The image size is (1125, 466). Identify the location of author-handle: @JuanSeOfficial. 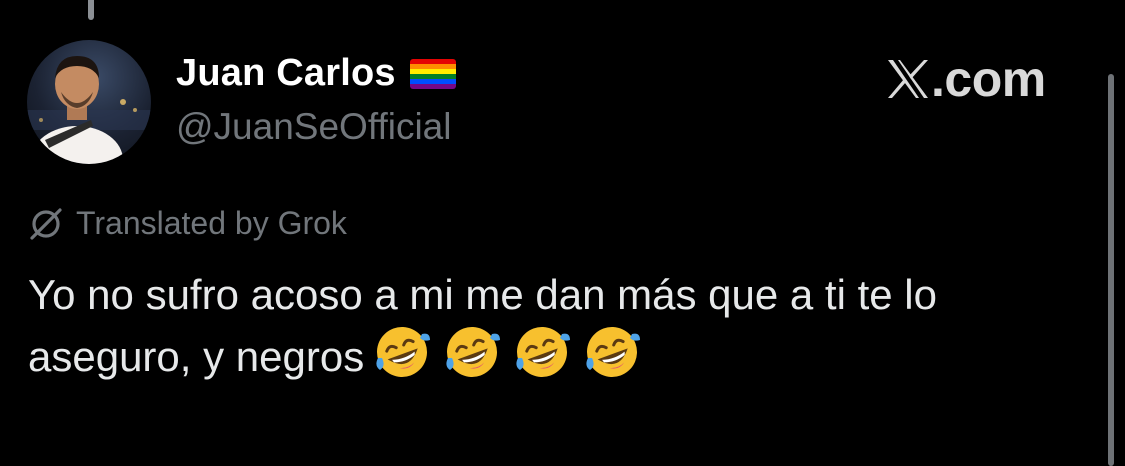
(313, 127).